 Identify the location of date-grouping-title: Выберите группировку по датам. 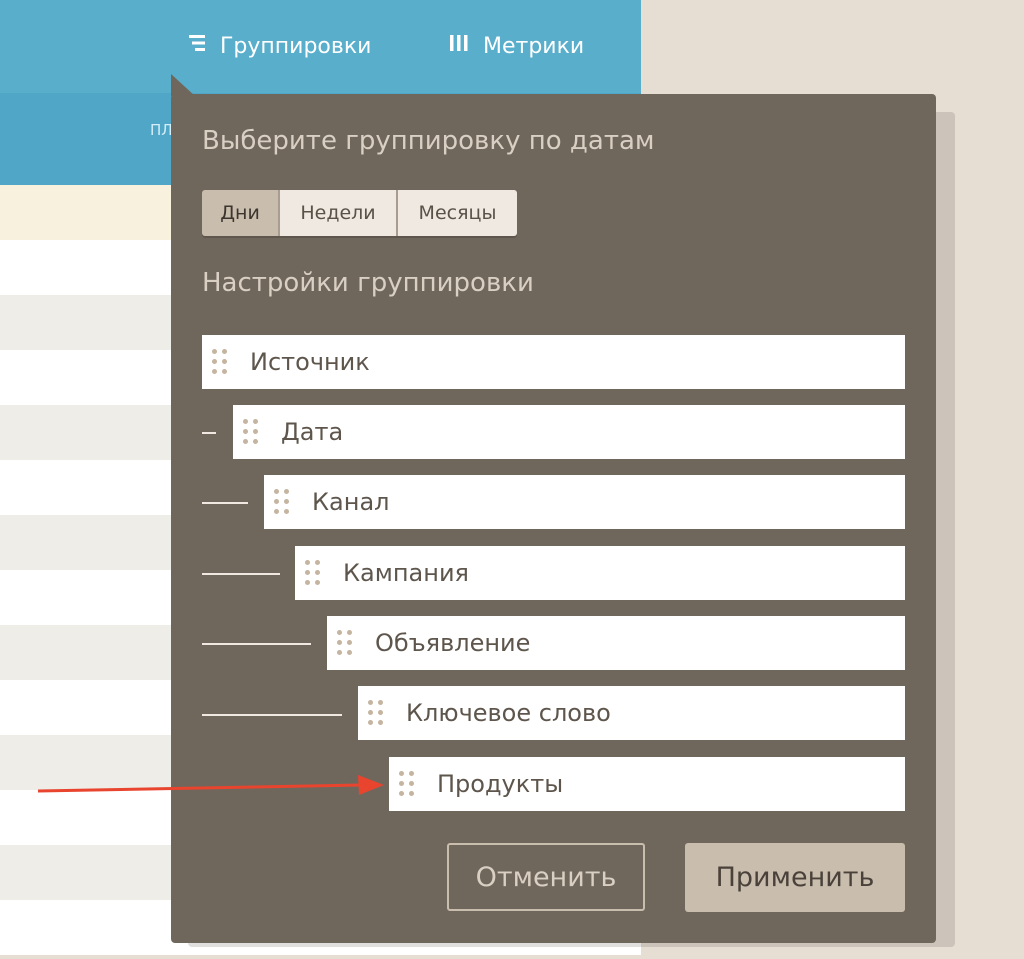
(428, 141).